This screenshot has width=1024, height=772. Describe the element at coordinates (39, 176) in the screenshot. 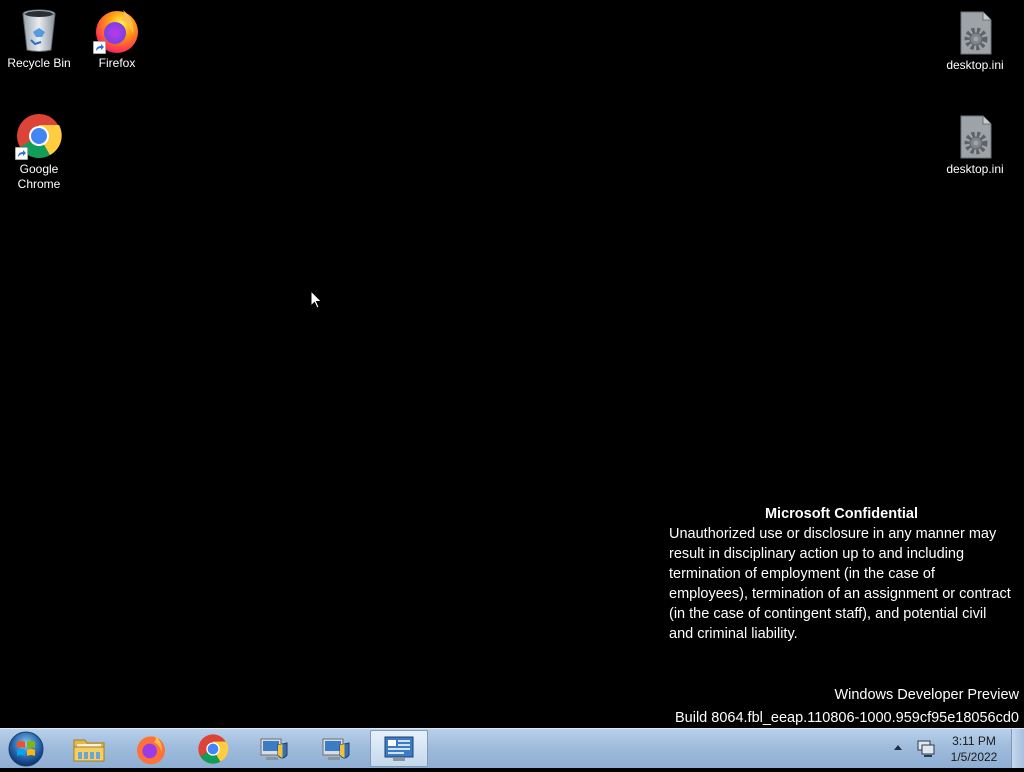

I see `desktop-icon-label: Google Chrome` at that location.